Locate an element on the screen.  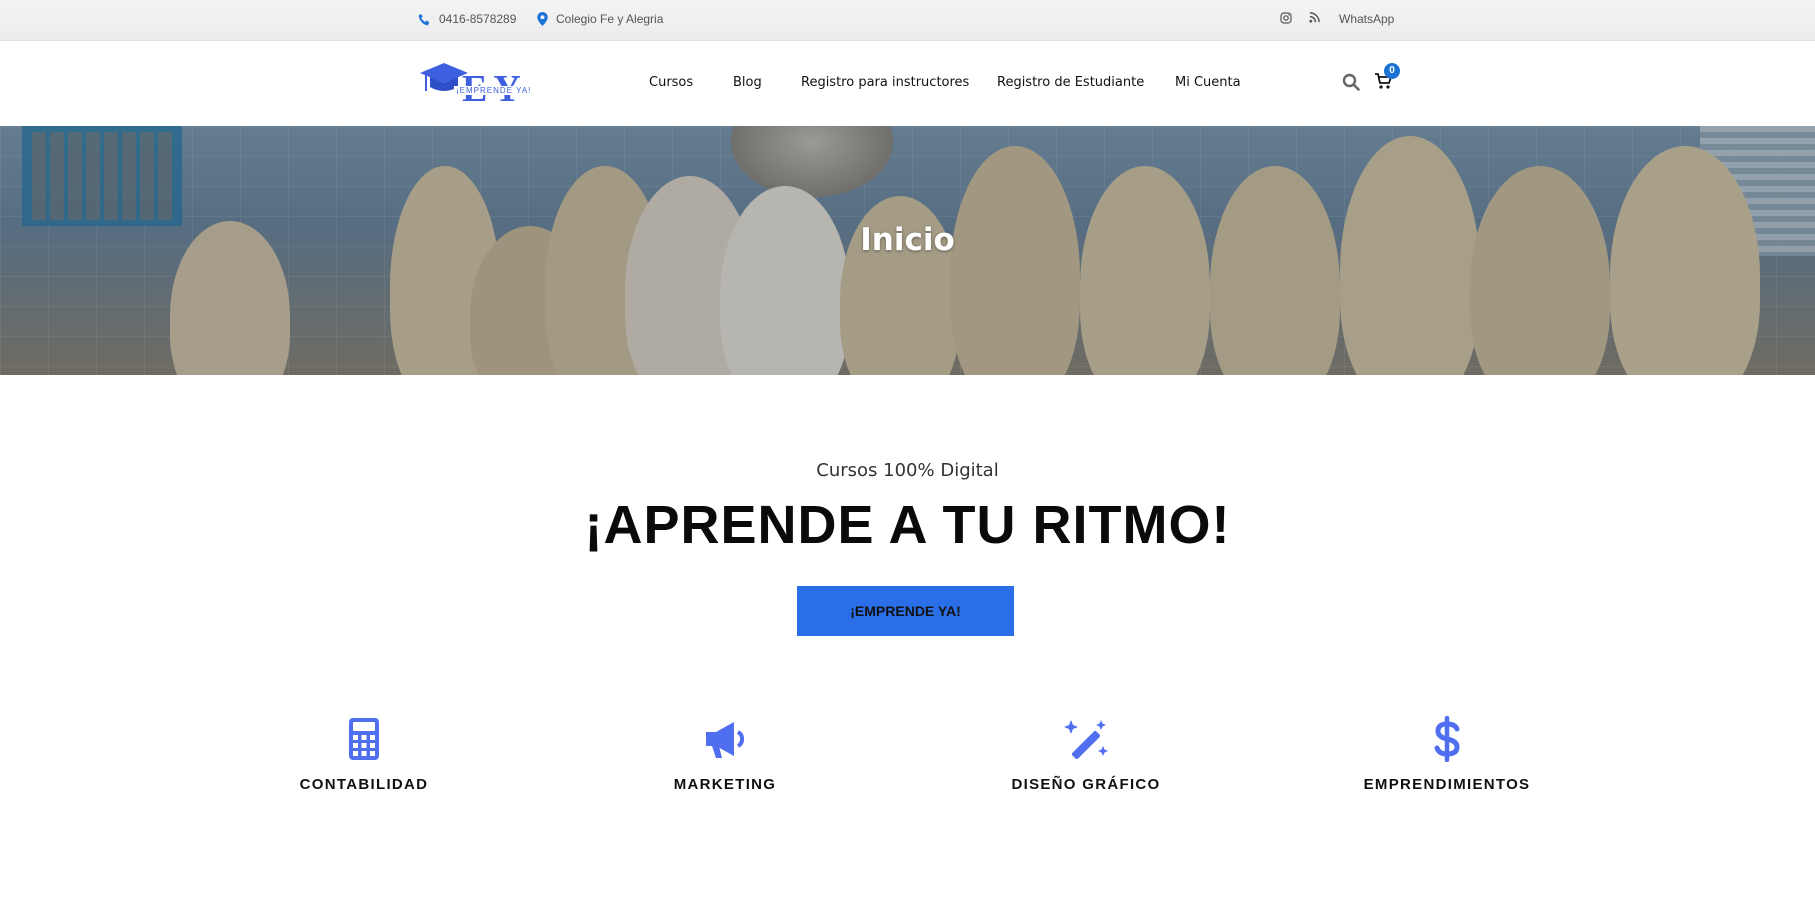
feature-contabilidad: CONTABILIDAD is located at coordinates (364, 754).